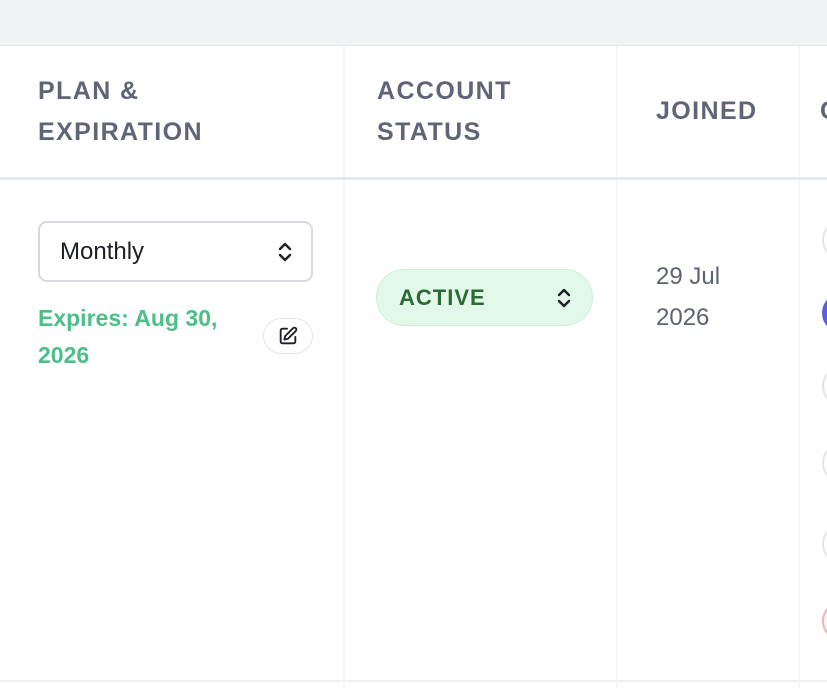 The height and width of the screenshot is (688, 827). Describe the element at coordinates (64, 355) in the screenshot. I see `expires-line2: 2026` at that location.